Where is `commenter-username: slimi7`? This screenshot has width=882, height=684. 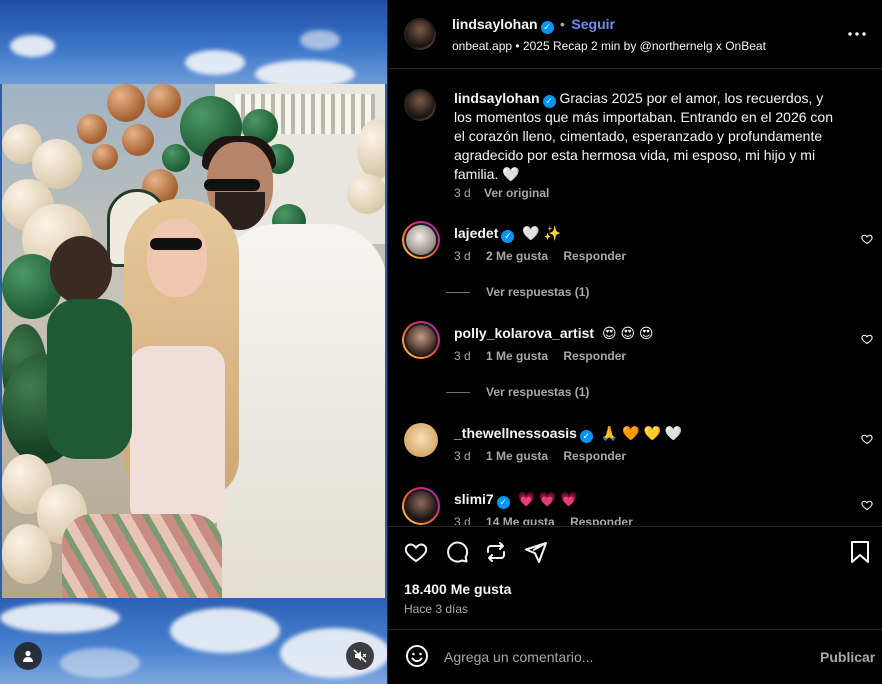
commenter-username: slimi7 is located at coordinates (474, 499).